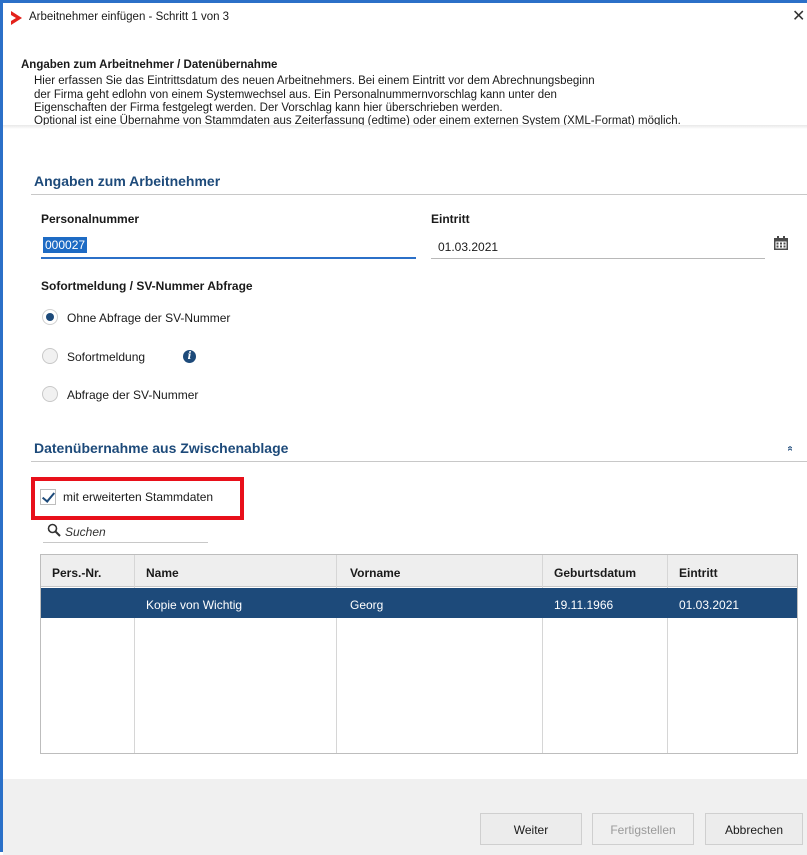 Image resolution: width=807 pixels, height=855 pixels. Describe the element at coordinates (754, 829) in the screenshot. I see `abbrechen-button: Abbrechen` at that location.